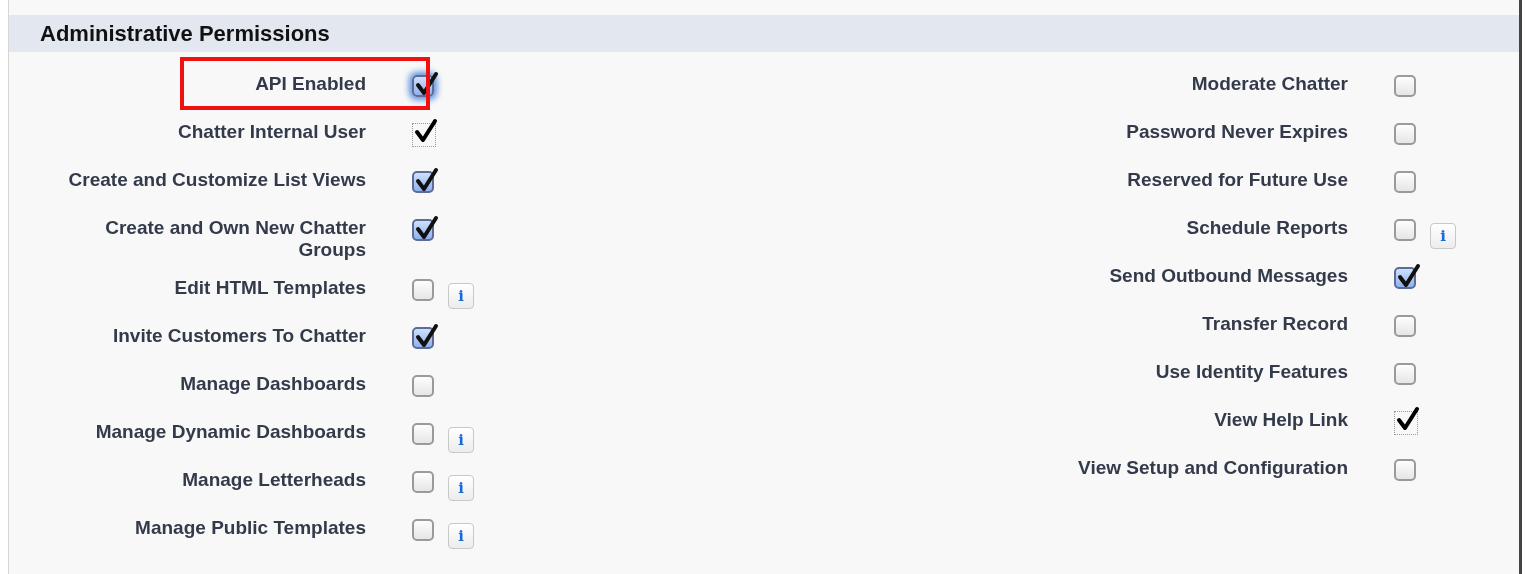  I want to click on permission-label: Schedule Reports, so click(1266, 228).